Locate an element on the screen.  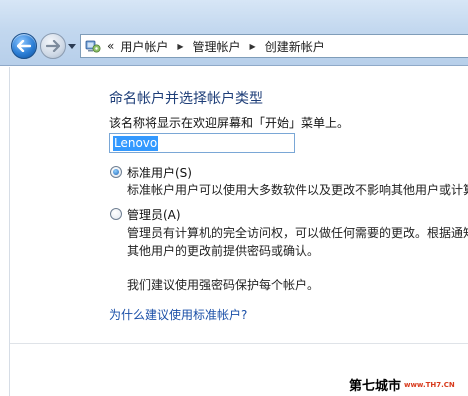
standard-user-label: 标准用户(S) is located at coordinates (159, 172).